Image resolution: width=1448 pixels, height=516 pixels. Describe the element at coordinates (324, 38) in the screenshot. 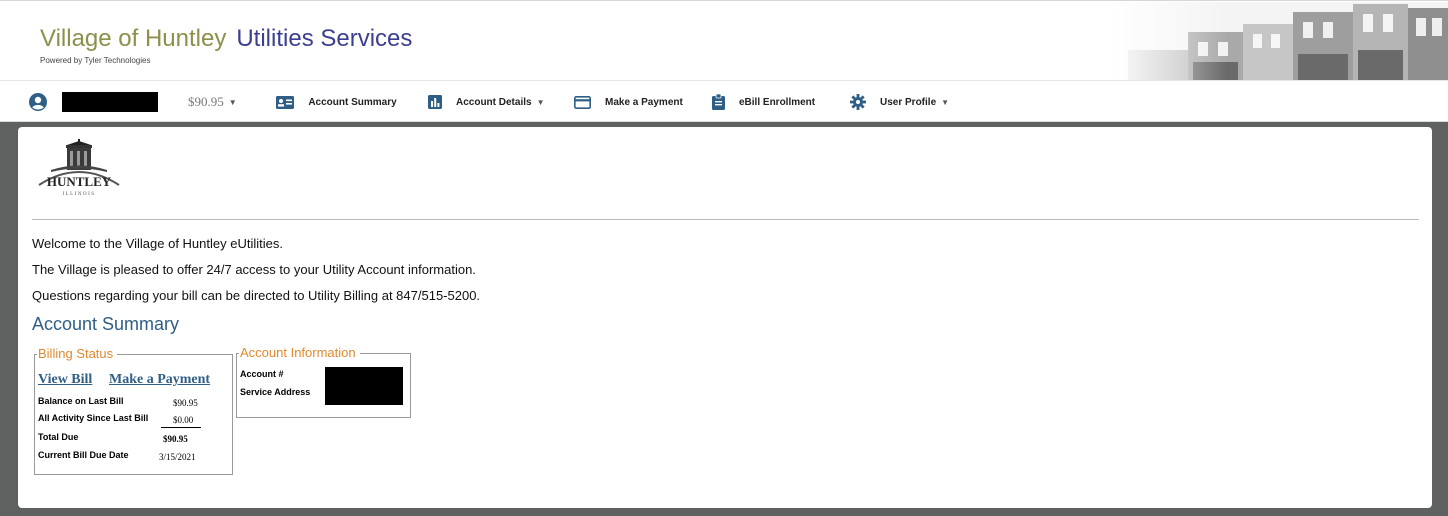

I see `brand-services: Utilities Services` at that location.